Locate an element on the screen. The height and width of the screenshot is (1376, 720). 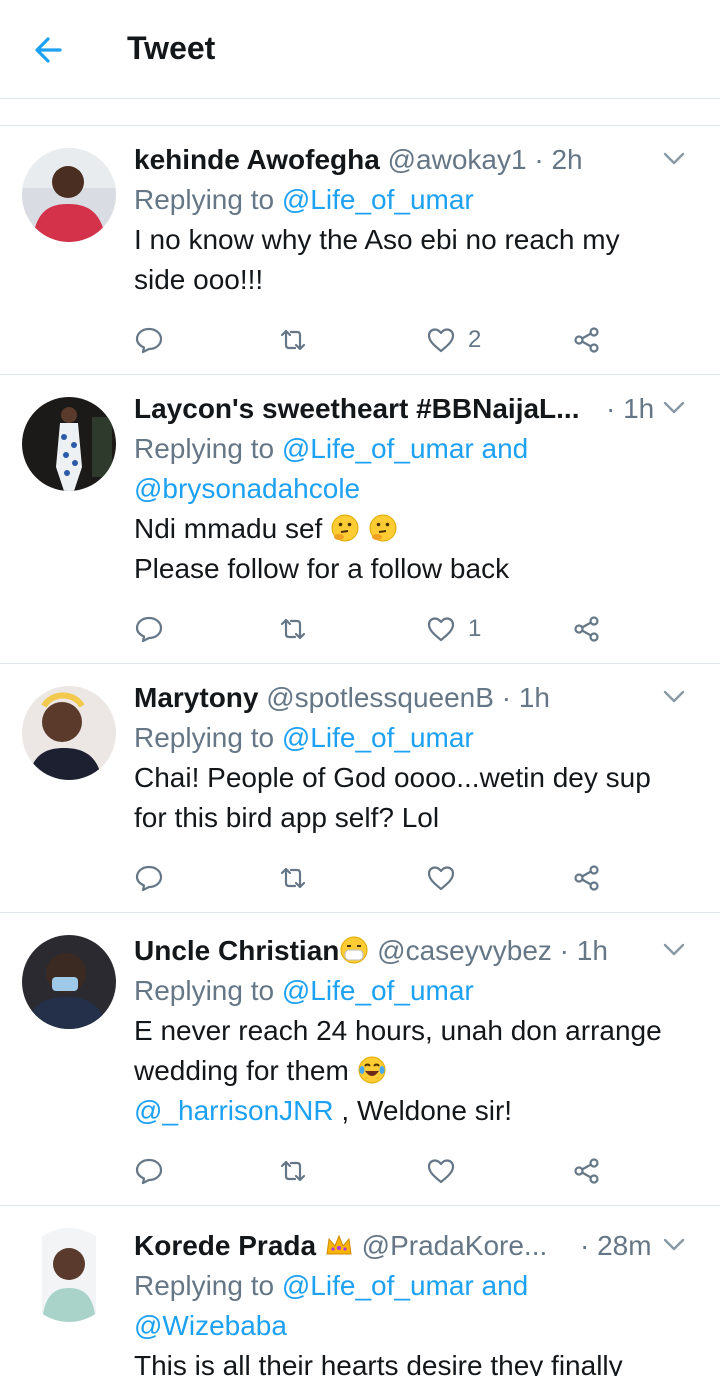
arrow-left-icon is located at coordinates (48, 50).